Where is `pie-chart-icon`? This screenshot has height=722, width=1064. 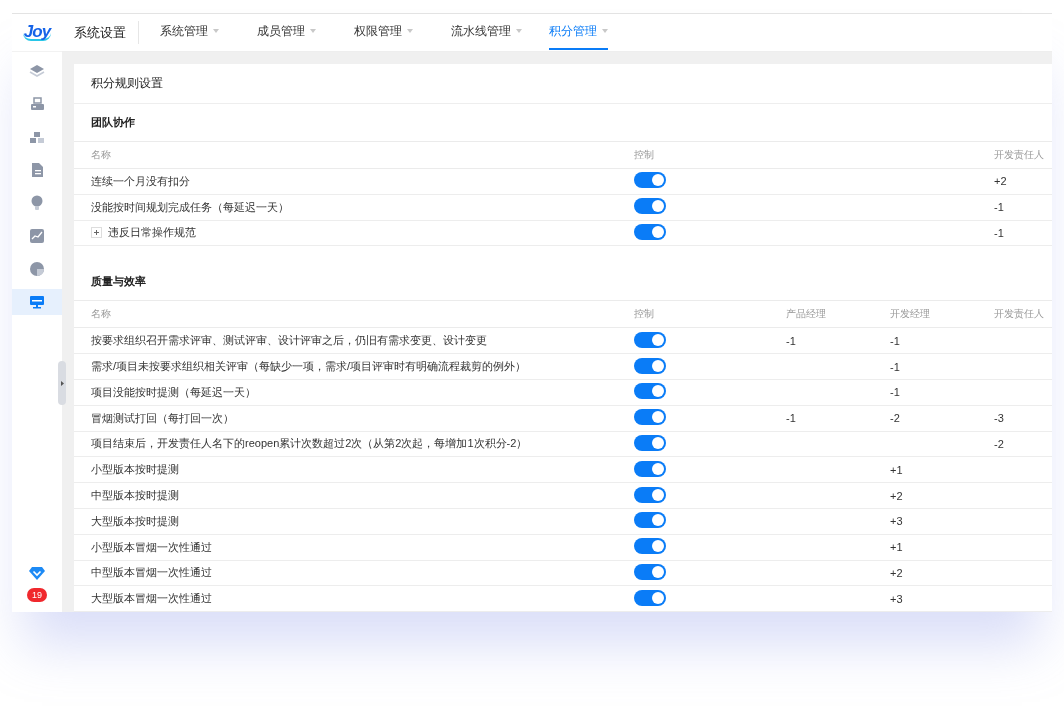
pie-chart-icon is located at coordinates (37, 269).